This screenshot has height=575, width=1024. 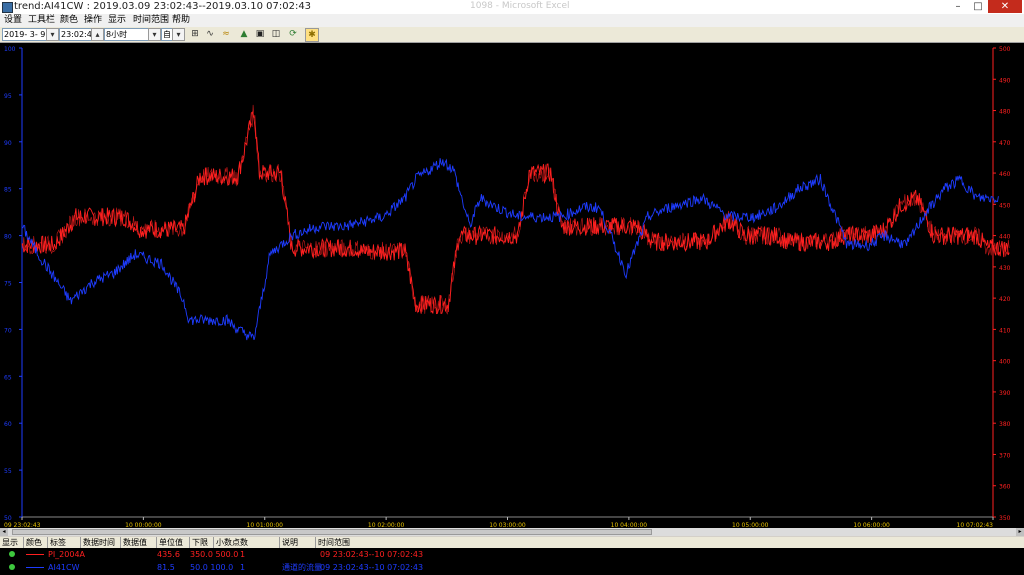 What do you see at coordinates (69, 20) in the screenshot?
I see `menu-color: 颜色` at bounding box center [69, 20].